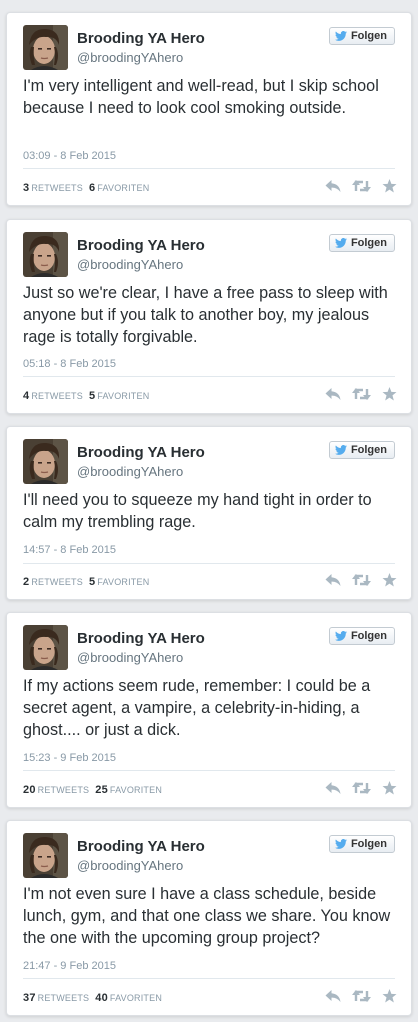 The height and width of the screenshot is (1022, 418). Describe the element at coordinates (101, 790) in the screenshot. I see `favorite-count: 25` at that location.